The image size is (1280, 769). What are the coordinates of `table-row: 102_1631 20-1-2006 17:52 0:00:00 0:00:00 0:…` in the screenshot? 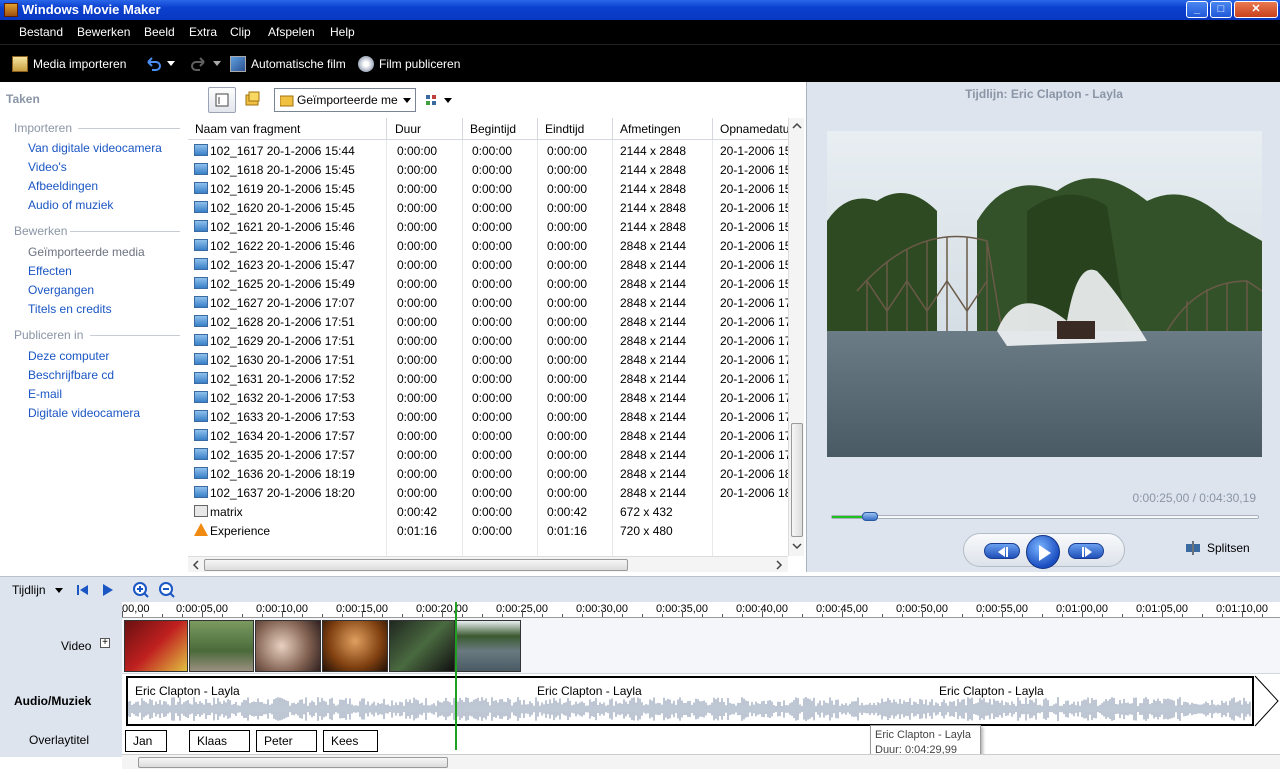 It's located at (488, 378).